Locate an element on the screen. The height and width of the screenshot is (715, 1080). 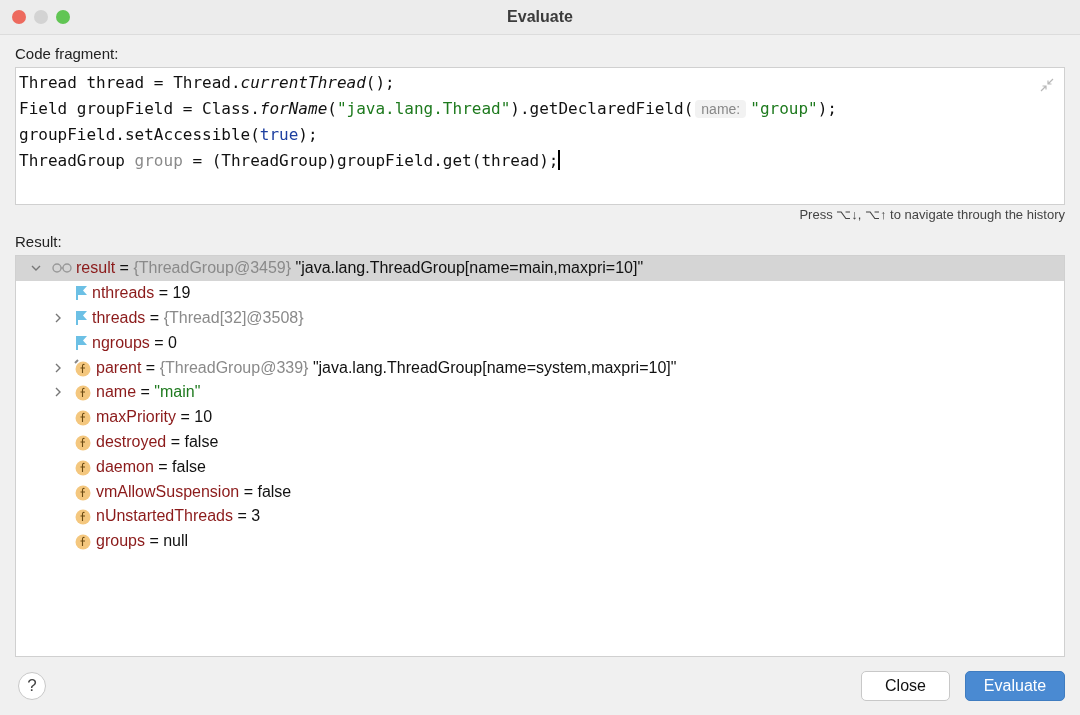
tree-node-label: vmAllowSuspension = false is located at coordinates (194, 491).